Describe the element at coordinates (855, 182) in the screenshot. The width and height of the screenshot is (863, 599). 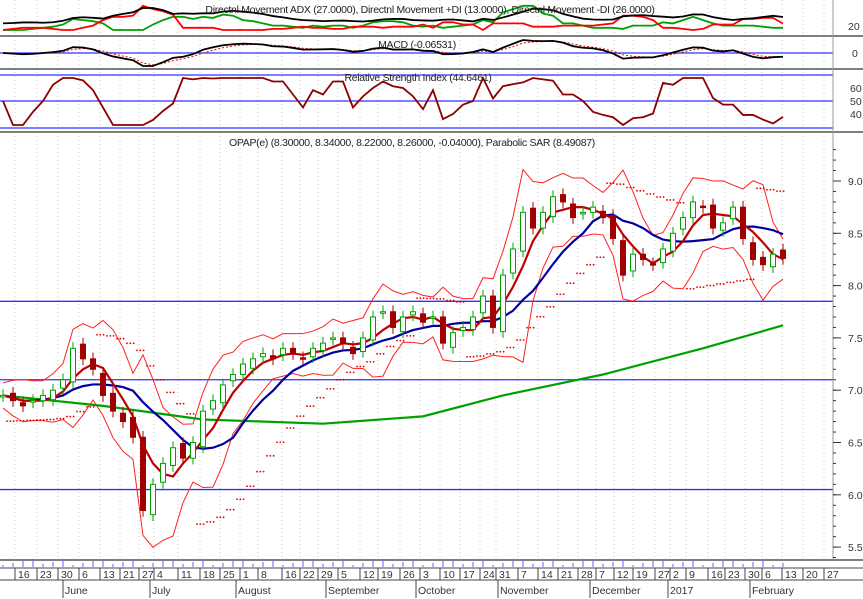
I see `y-tick-label: 9.0` at that location.